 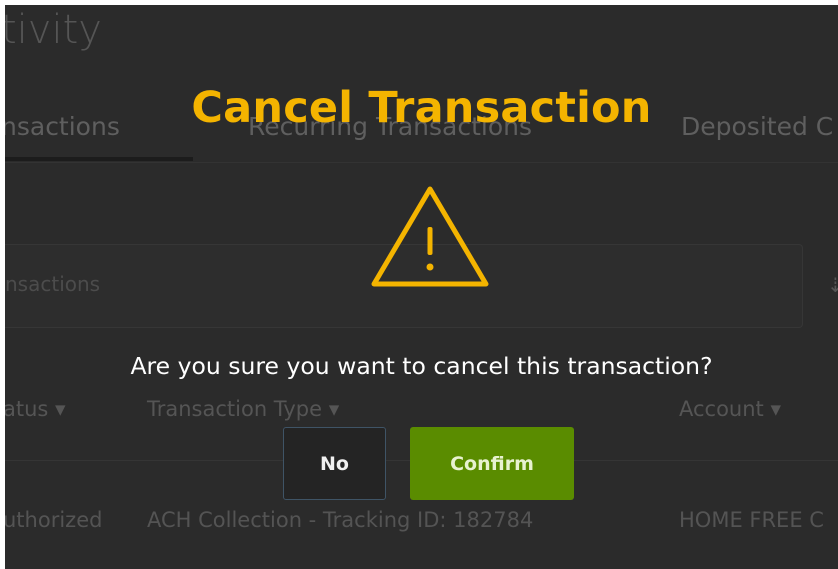 What do you see at coordinates (53, 30) in the screenshot?
I see `page-title: tivity` at bounding box center [53, 30].